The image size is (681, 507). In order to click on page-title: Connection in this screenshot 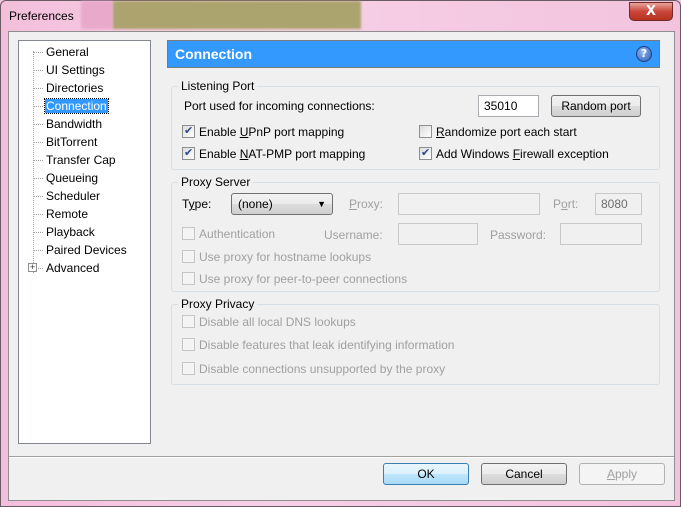, I will do `click(213, 54)`.